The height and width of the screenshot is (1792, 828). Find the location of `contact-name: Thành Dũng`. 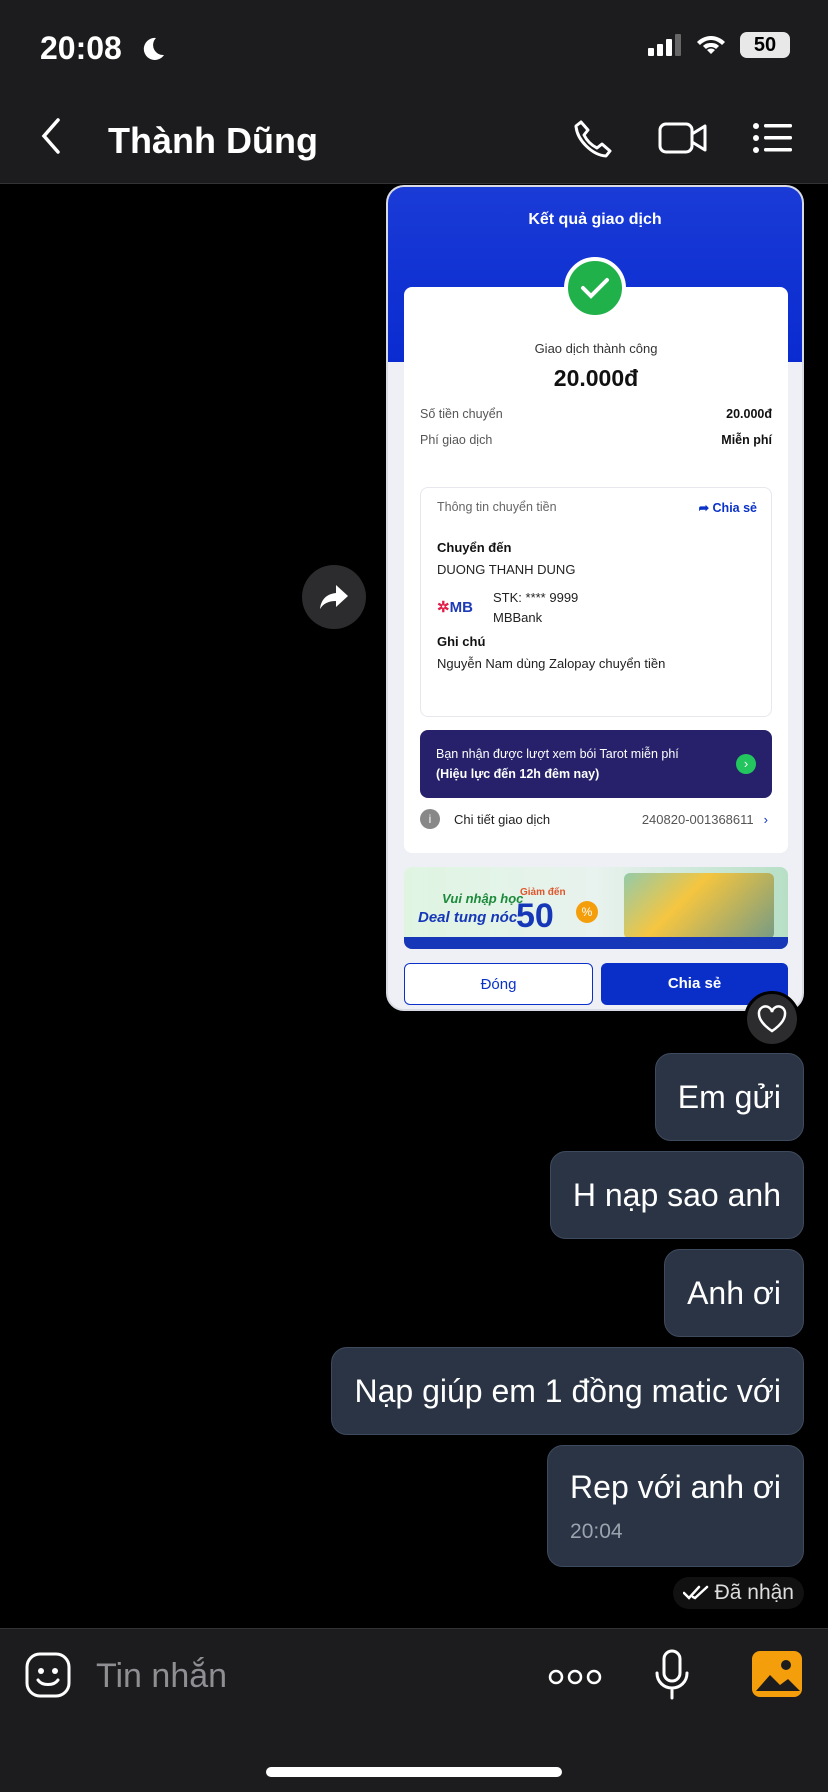

contact-name: Thành Dũng is located at coordinates (213, 141).